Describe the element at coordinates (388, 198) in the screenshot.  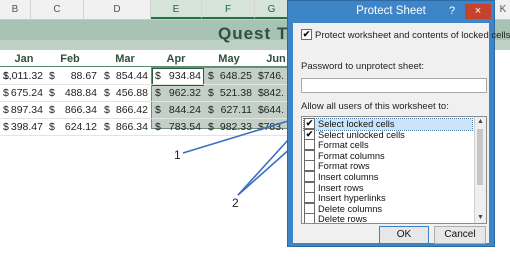
I see `permission-item: Insert hyperlinks` at that location.